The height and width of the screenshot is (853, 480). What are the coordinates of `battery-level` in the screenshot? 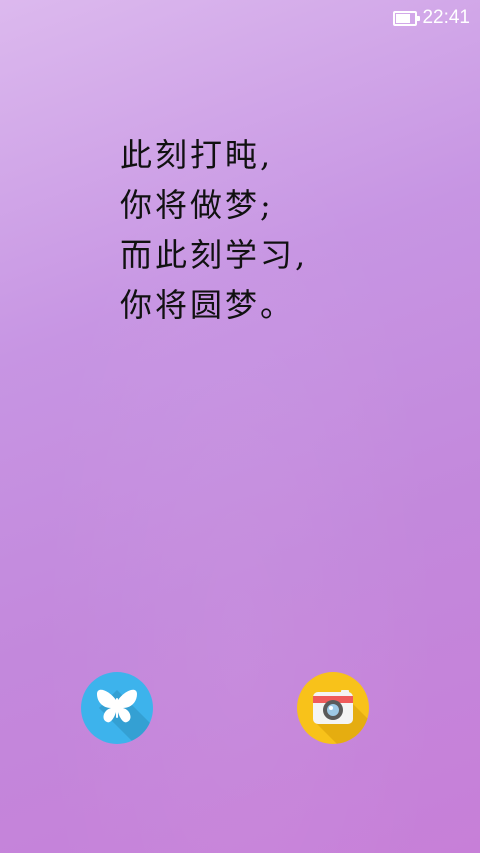 It's located at (403, 18).